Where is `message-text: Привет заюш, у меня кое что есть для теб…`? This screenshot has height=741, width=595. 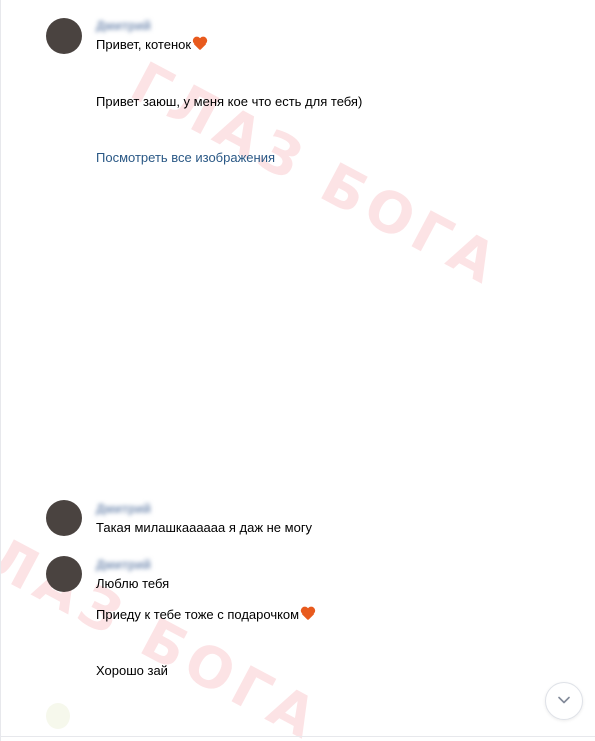
message-text: Привет заюш, у меня кое что есть для теб… is located at coordinates (229, 101).